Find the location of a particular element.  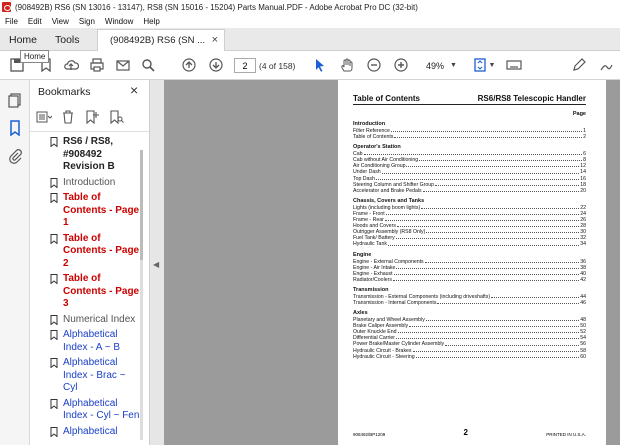

page-thumbnails-icon is located at coordinates (15, 100).